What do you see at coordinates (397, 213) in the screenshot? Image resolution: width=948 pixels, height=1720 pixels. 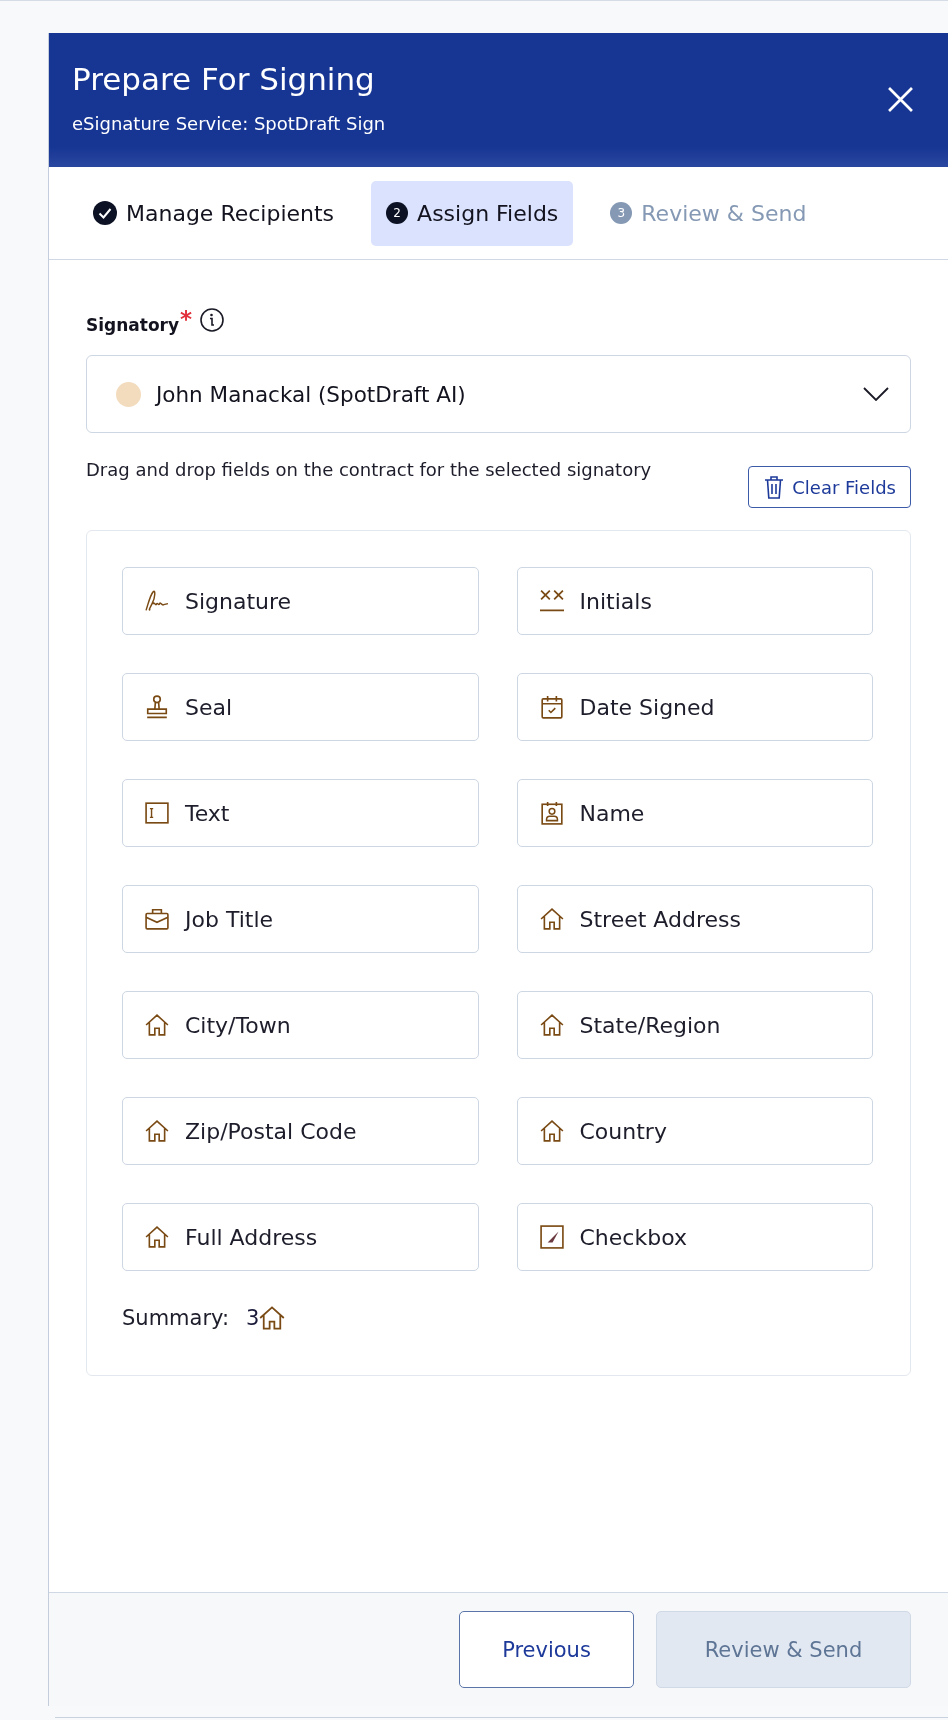 I see `step-number: 2` at bounding box center [397, 213].